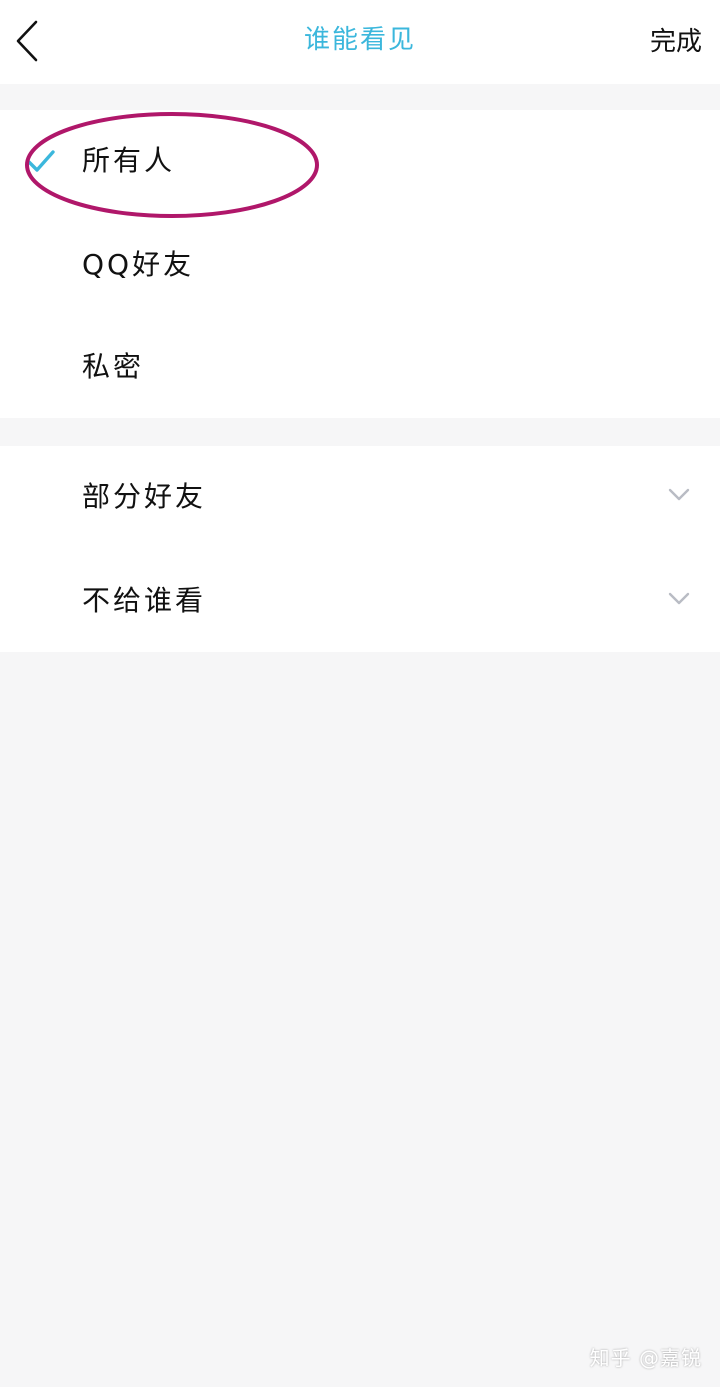 The height and width of the screenshot is (1387, 720). What do you see at coordinates (138, 264) in the screenshot?
I see `option-label: QQ好友` at bounding box center [138, 264].